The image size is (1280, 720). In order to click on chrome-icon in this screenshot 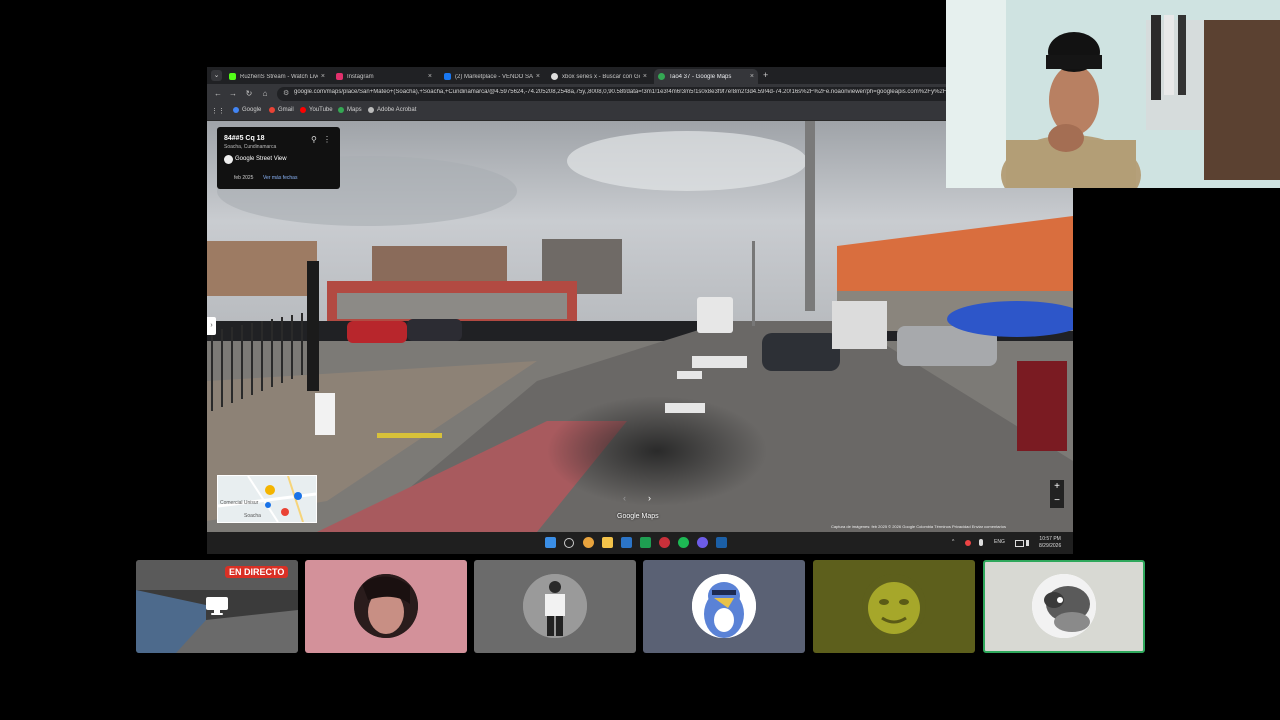, I will do `click(588, 542)`.